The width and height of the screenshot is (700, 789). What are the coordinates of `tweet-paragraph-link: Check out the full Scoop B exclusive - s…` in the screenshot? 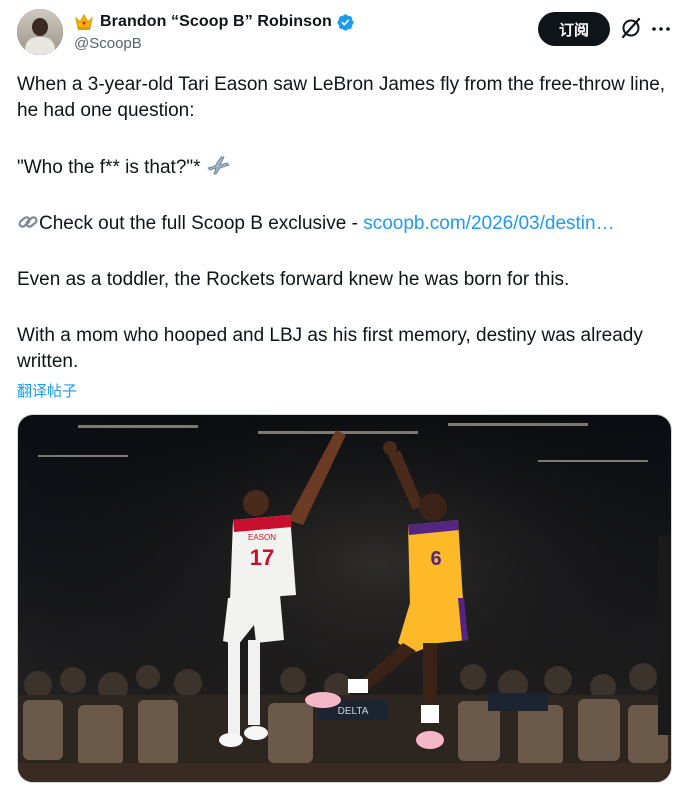 It's located at (347, 224).